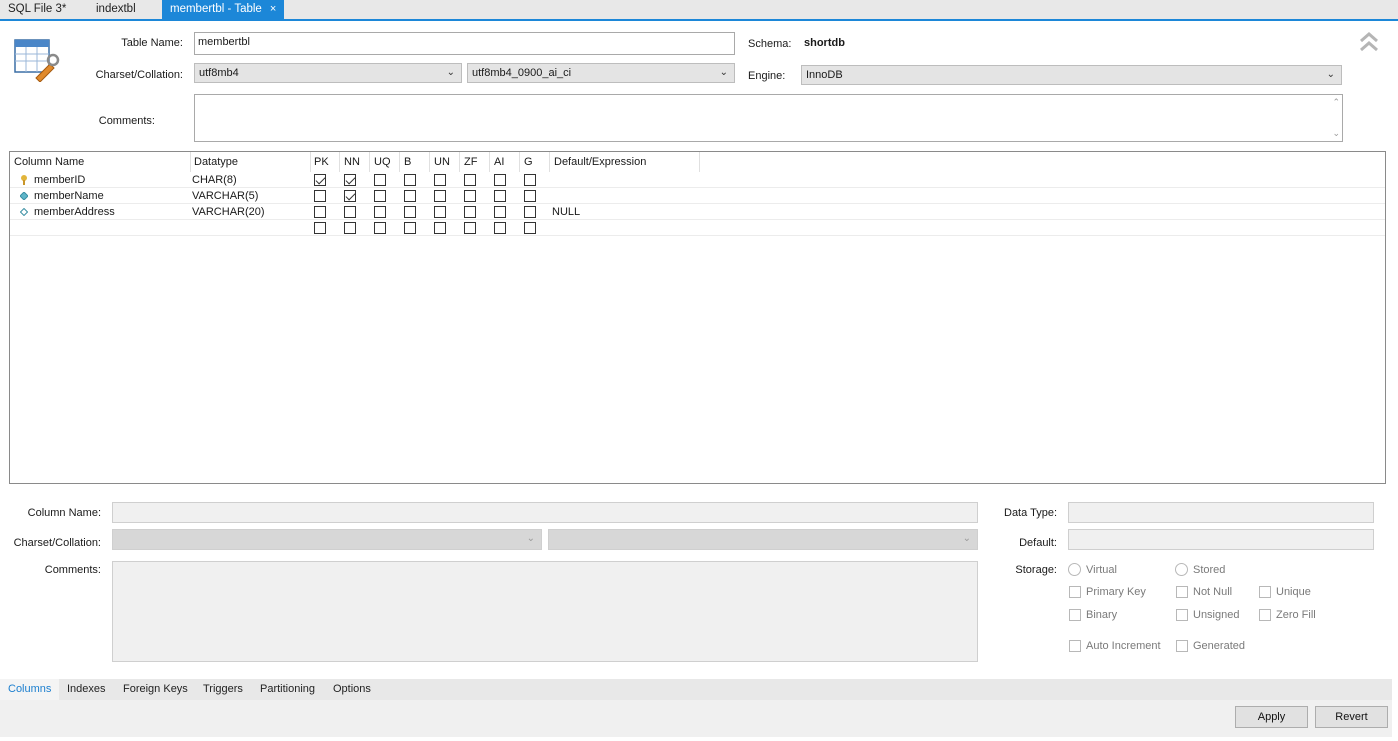  What do you see at coordinates (535, 162) in the screenshot?
I see `header-g: G` at bounding box center [535, 162].